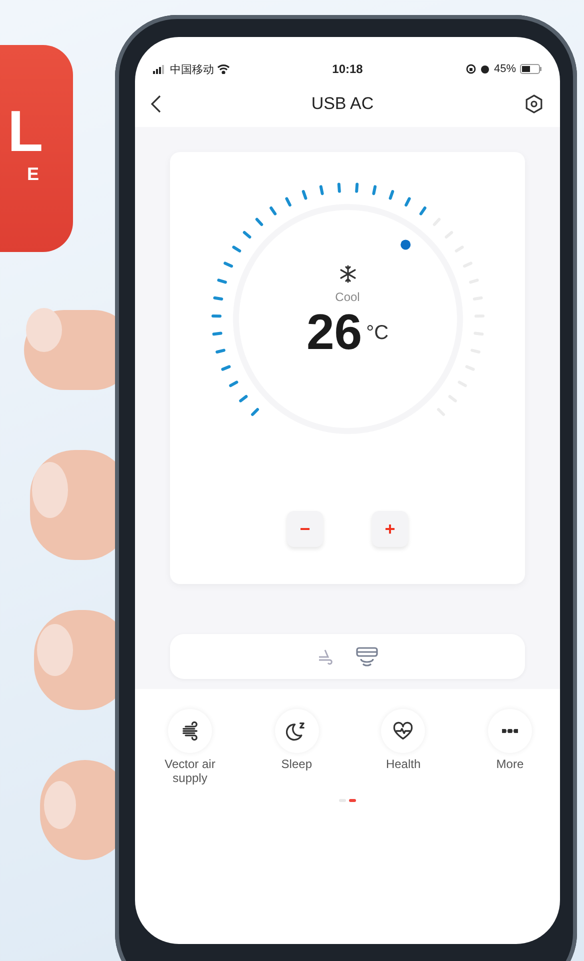 This screenshot has width=584, height=961. I want to click on decrease-button: −, so click(305, 529).